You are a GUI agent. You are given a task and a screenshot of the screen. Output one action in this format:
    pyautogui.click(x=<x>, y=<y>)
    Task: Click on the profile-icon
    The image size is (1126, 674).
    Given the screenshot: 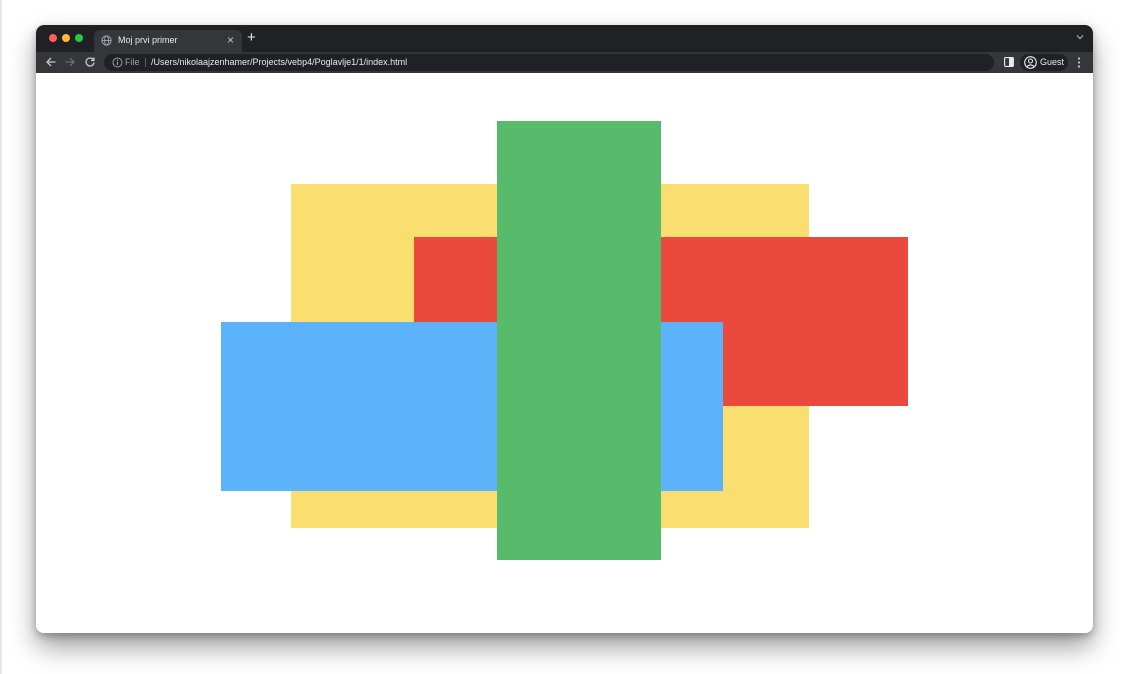 What is the action you would take?
    pyautogui.click(x=1030, y=62)
    